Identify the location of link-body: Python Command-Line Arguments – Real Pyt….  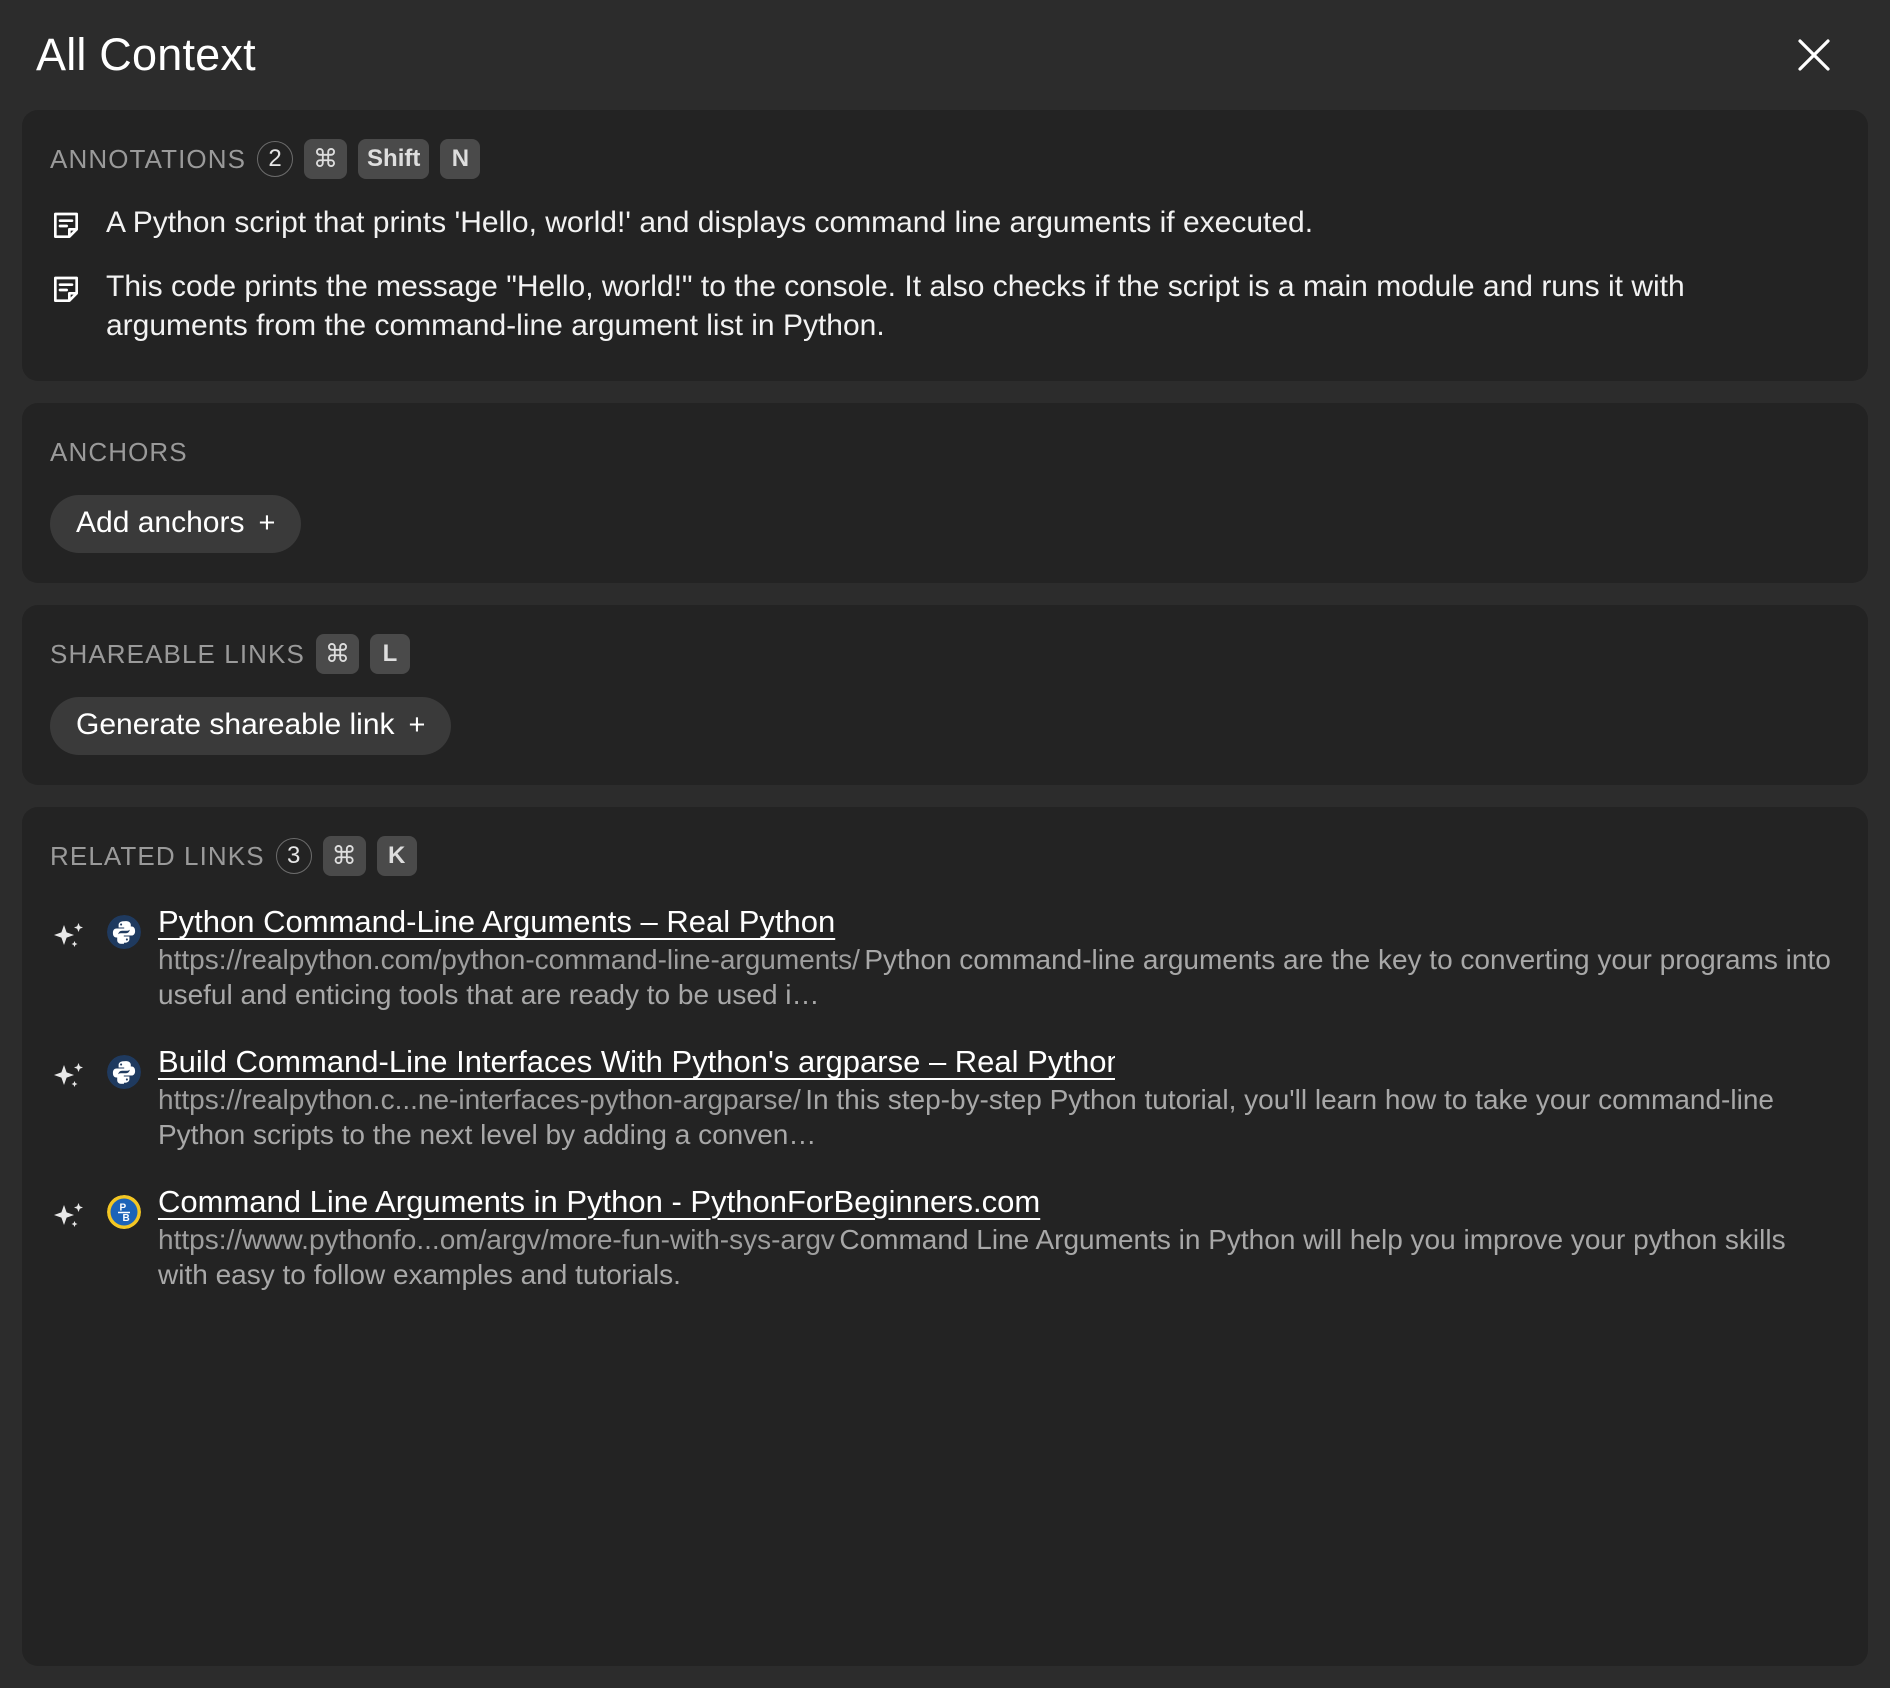
(999, 958).